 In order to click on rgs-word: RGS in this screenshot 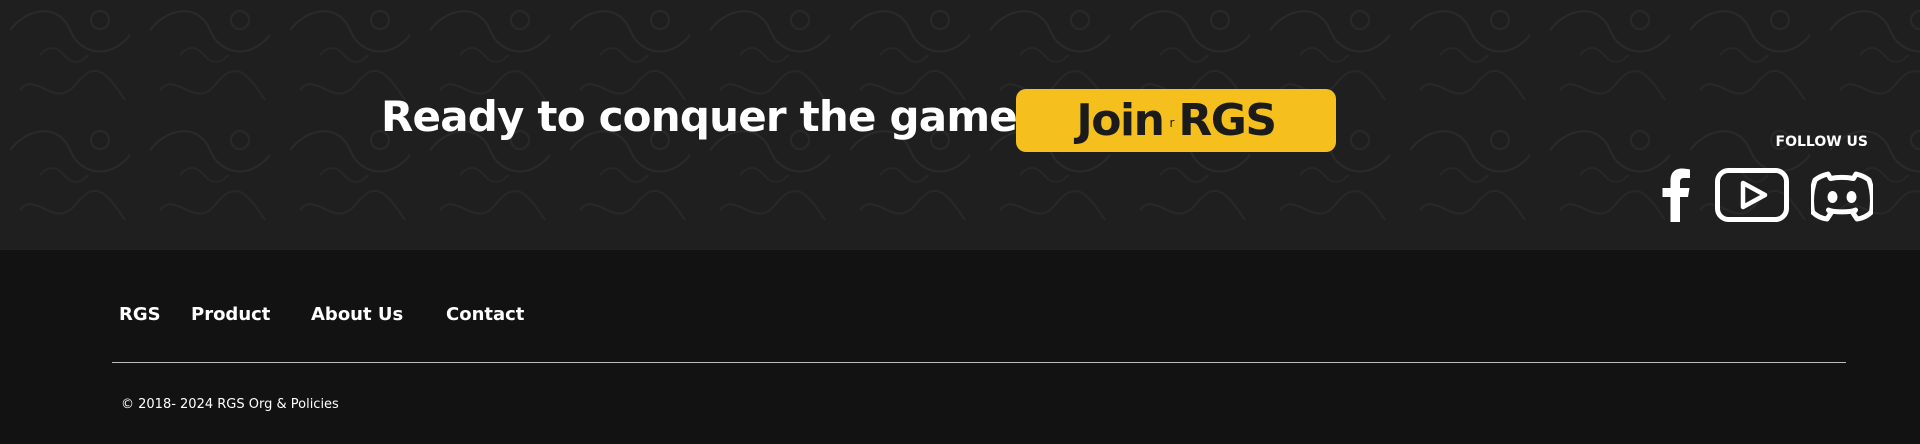, I will do `click(1227, 120)`.